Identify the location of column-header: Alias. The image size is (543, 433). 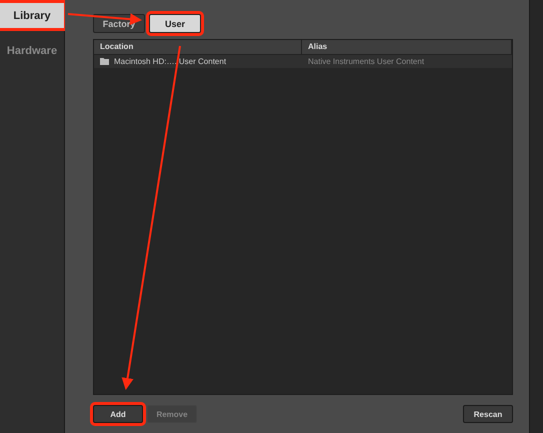
(407, 47).